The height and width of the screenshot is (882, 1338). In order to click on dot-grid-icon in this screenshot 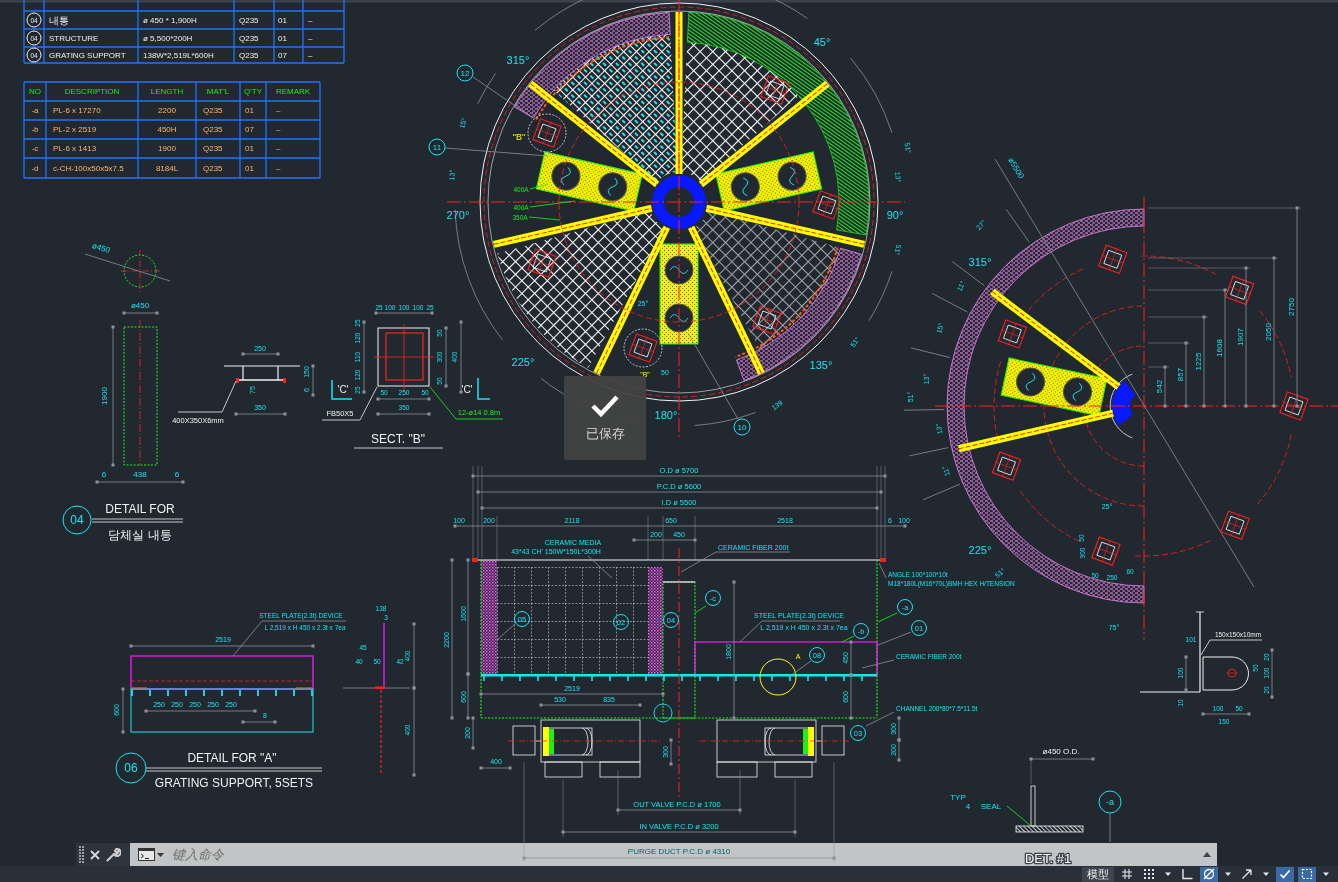, I will do `click(1149, 874)`.